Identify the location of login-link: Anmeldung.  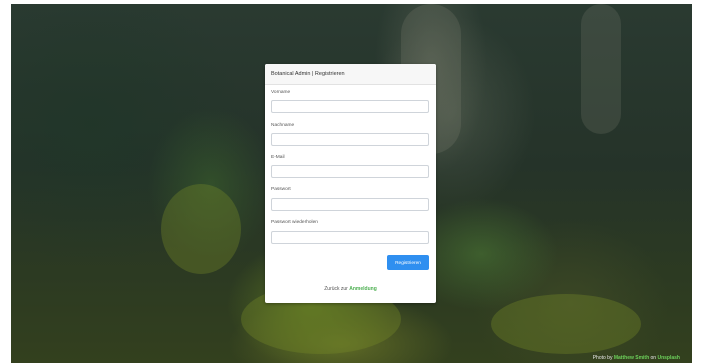
(363, 289).